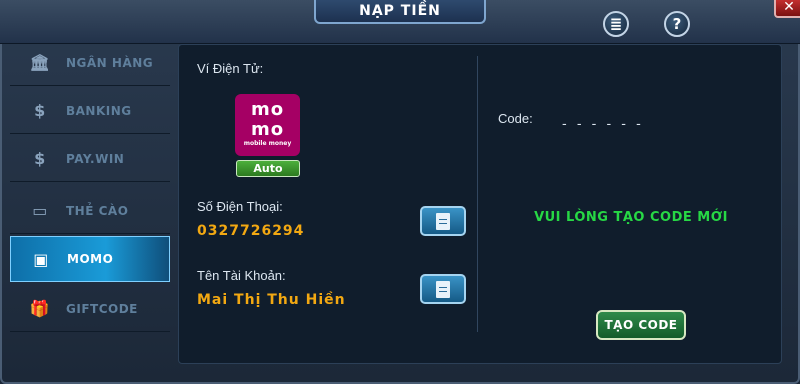  What do you see at coordinates (477, 194) in the screenshot?
I see `panel-divider` at bounding box center [477, 194].